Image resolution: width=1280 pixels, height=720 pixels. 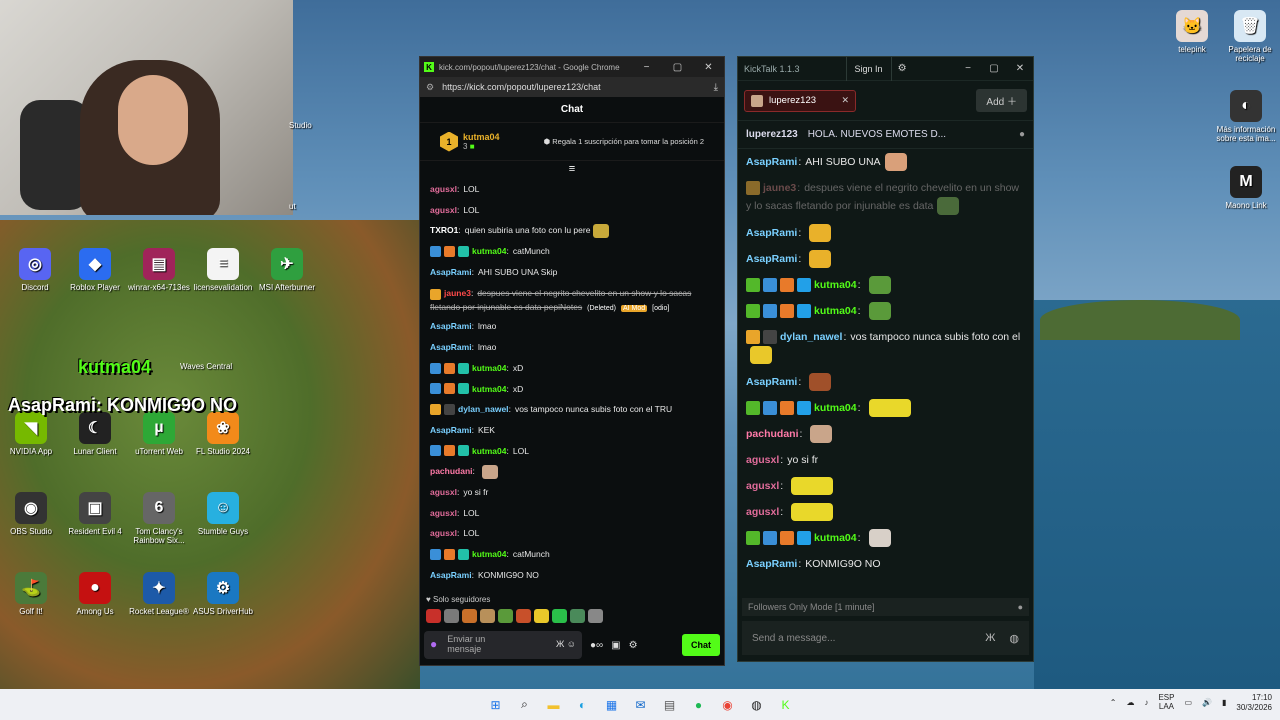 I want to click on close-button: ✕, so click(x=708, y=67).